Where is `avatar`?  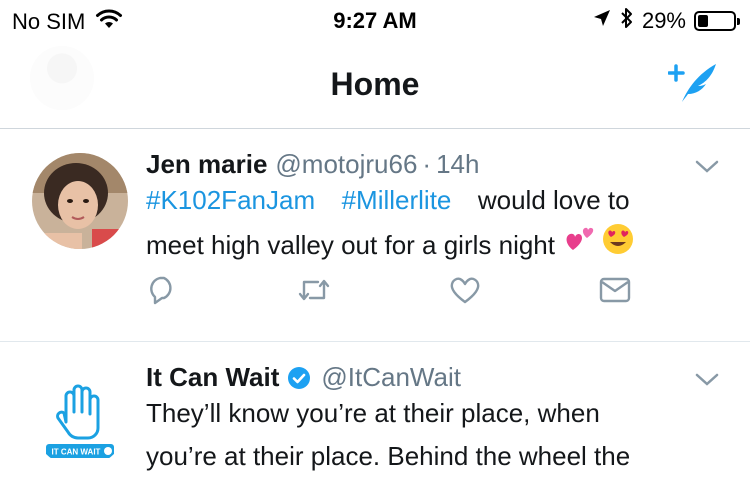 avatar is located at coordinates (80, 201).